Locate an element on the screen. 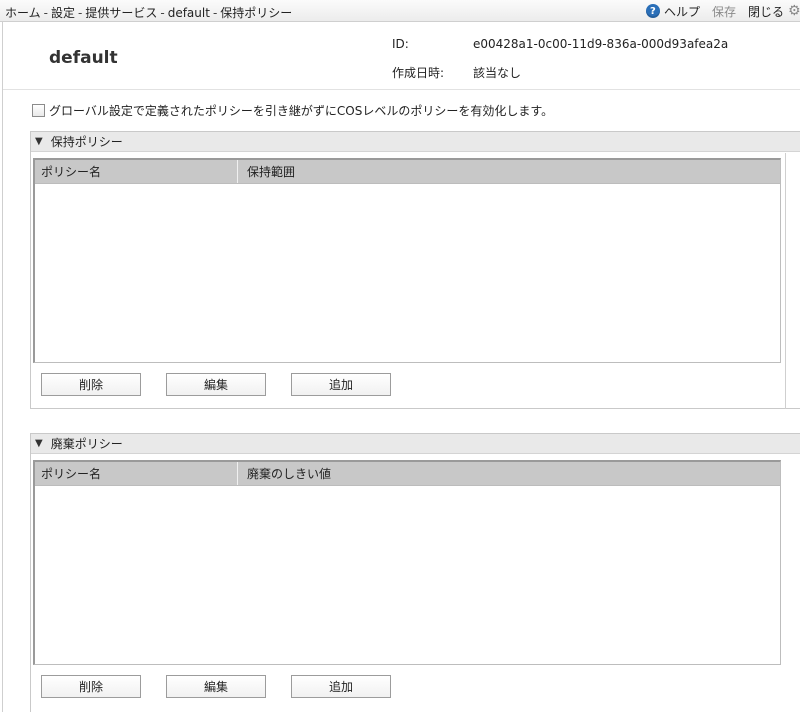 The height and width of the screenshot is (712, 800). title-actions: ? ヘルプ 保存 閉じる ⚙ is located at coordinates (722, 11).